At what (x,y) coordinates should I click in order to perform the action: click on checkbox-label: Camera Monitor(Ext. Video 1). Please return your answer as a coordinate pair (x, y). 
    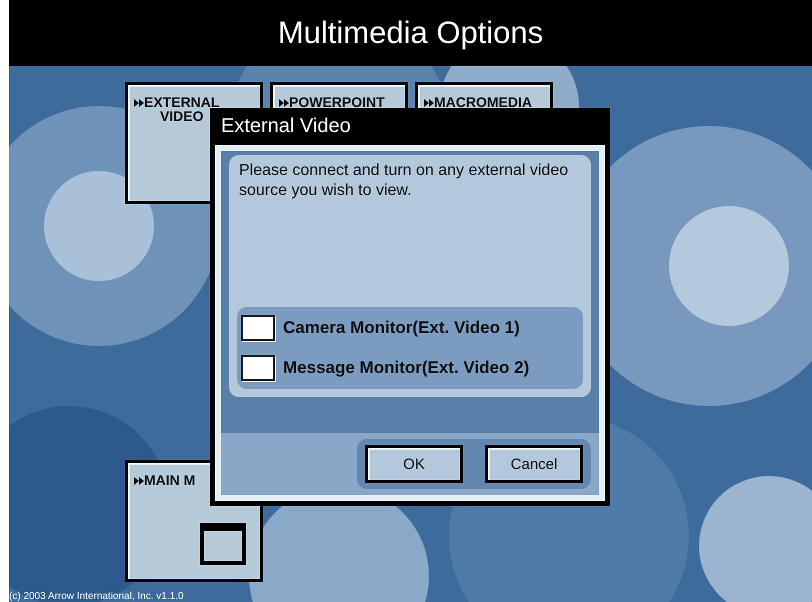
    Looking at the image, I should click on (401, 328).